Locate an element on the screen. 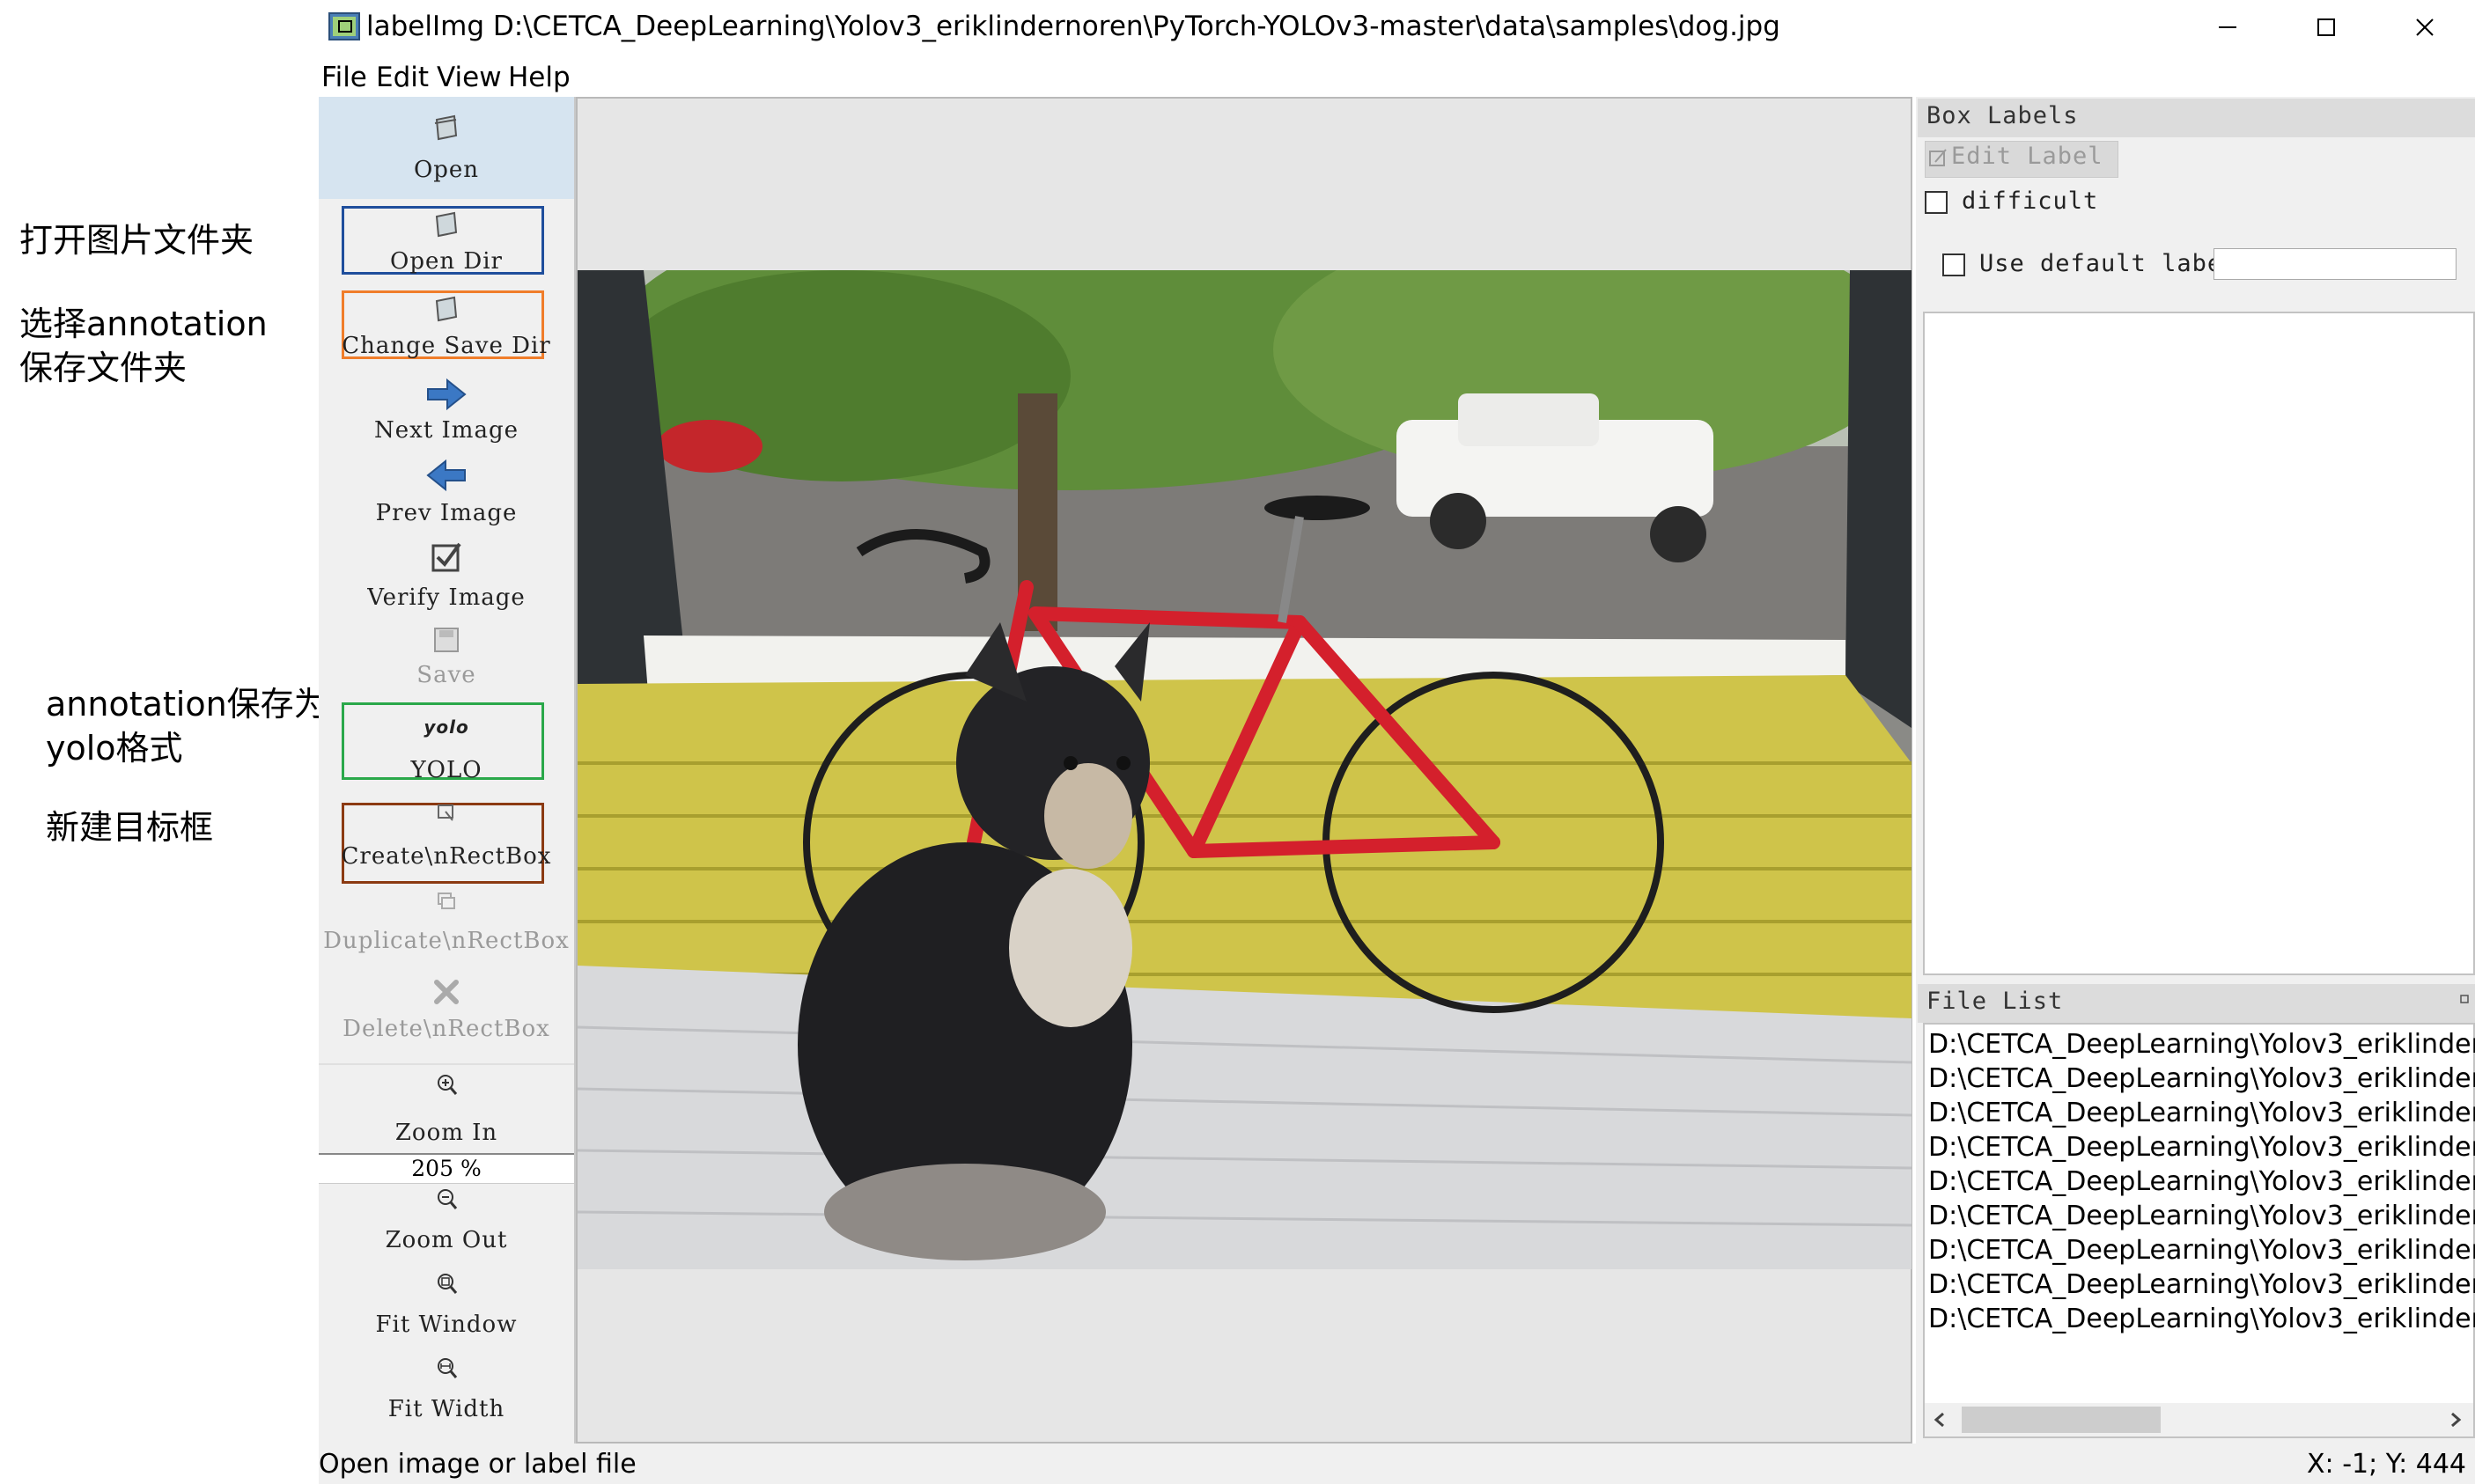 The image size is (2475, 1484). duplicate-rectbox-label: Duplicate\nRectBox is located at coordinates (447, 941).